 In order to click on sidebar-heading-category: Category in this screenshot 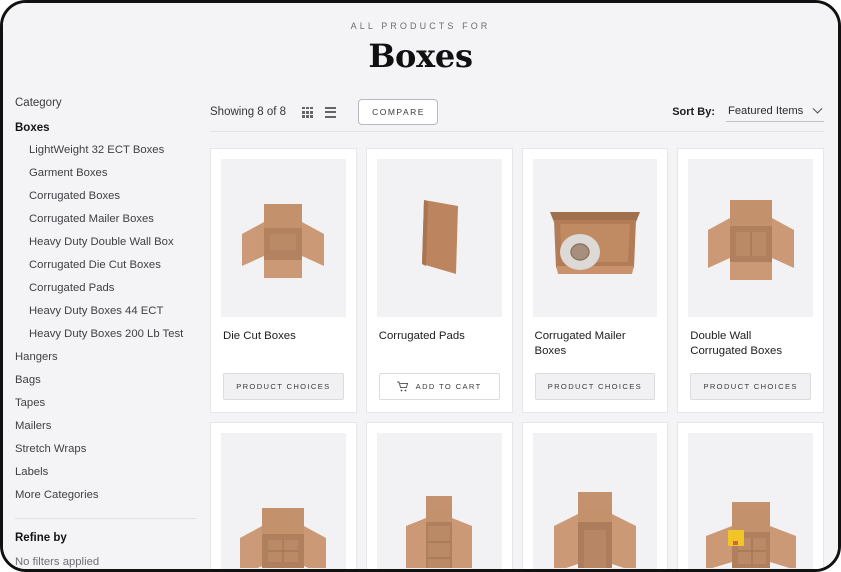, I will do `click(38, 103)`.